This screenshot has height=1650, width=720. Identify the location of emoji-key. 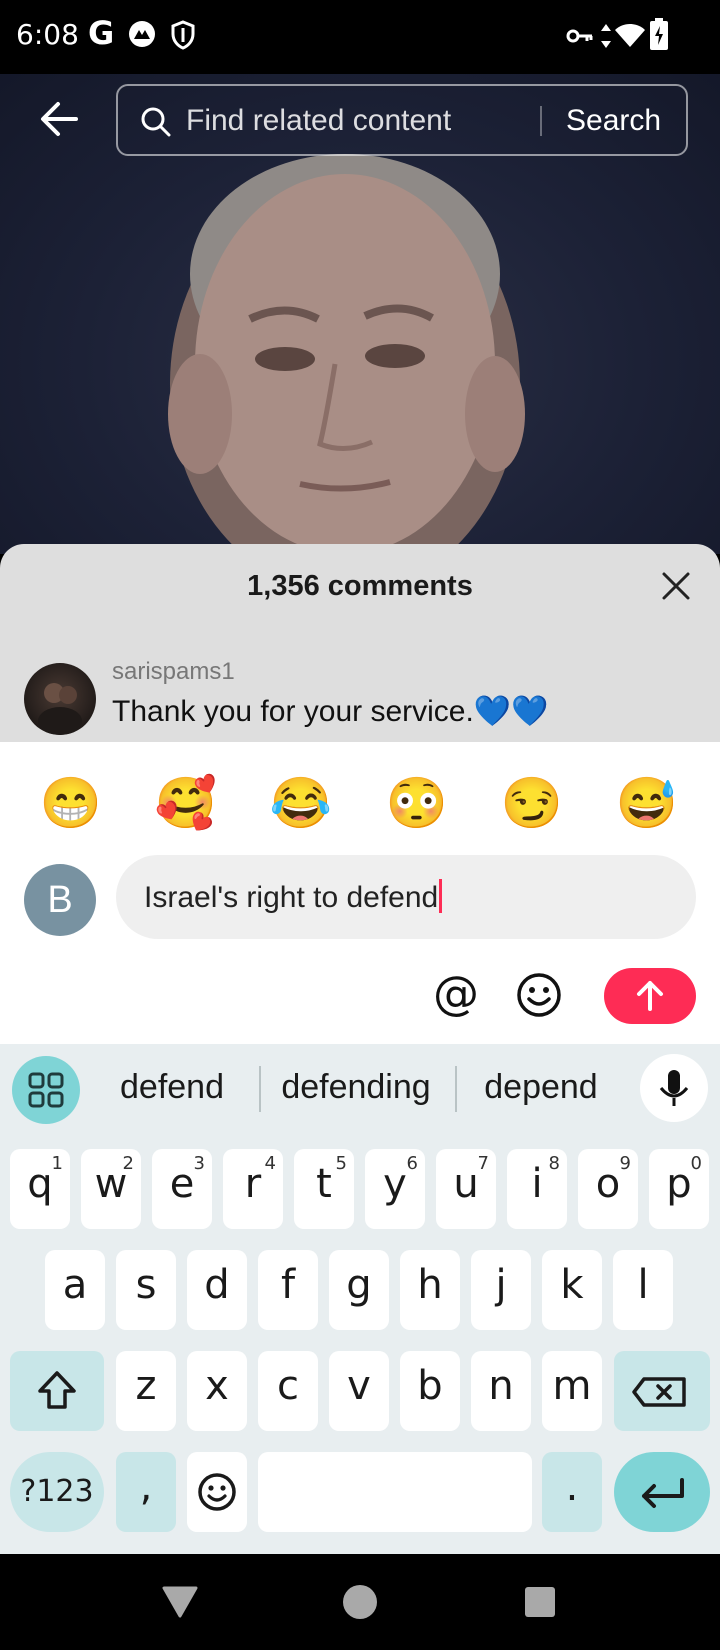
(217, 1492).